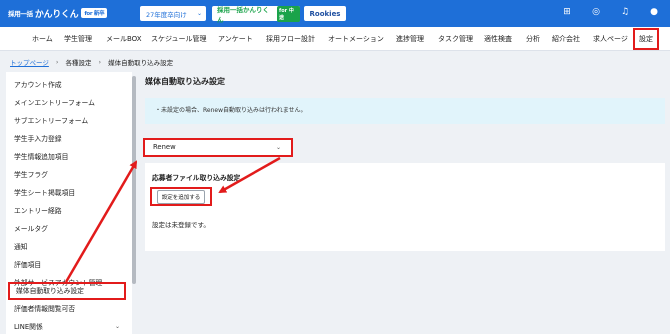  What do you see at coordinates (405, 111) in the screenshot?
I see `info-notice: ・未設定の場合、Renew自動取り込みは行われません。` at bounding box center [405, 111].